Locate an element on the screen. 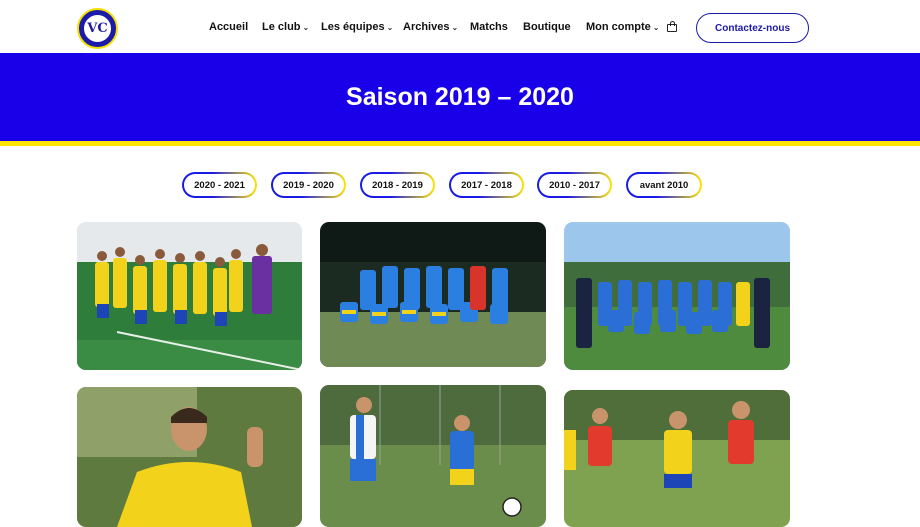 This screenshot has height=527, width=920. team-photo-blue-kit-staff is located at coordinates (677, 296).